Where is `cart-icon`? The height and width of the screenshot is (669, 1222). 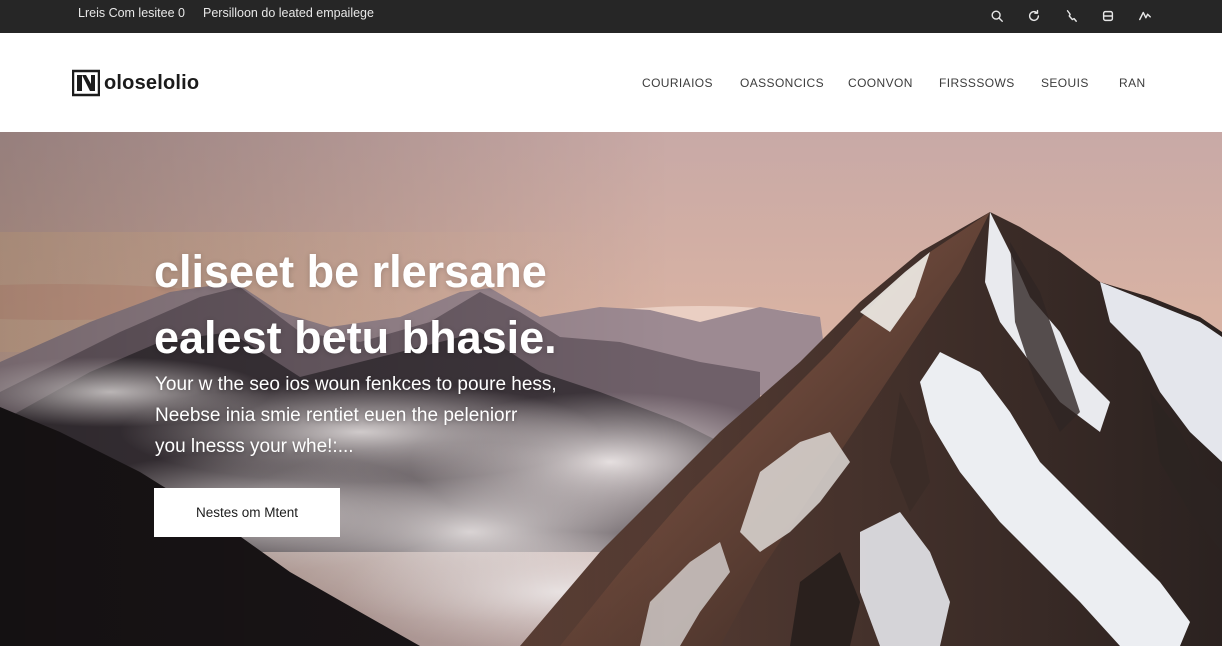 cart-icon is located at coordinates (1107, 16).